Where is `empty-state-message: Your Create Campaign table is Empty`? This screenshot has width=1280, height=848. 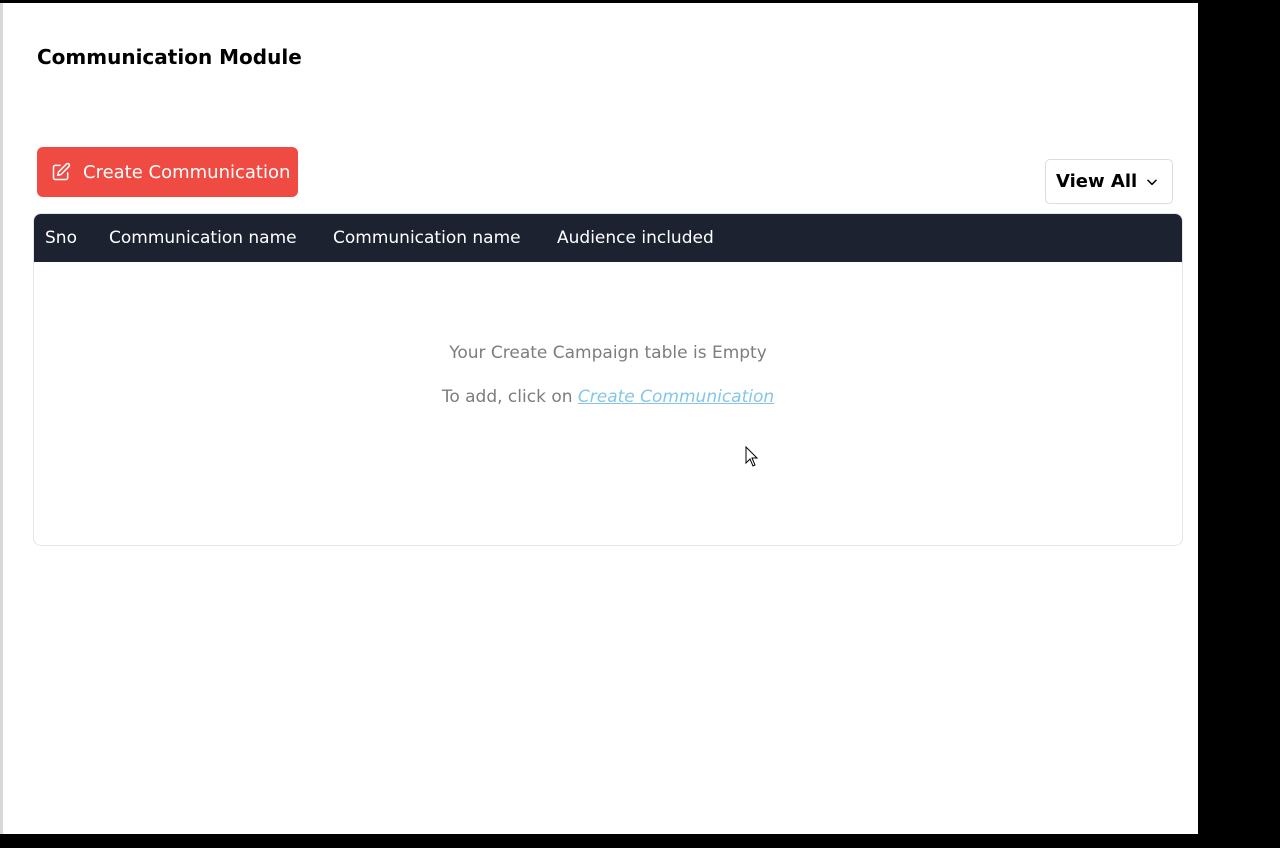
empty-state-message: Your Create Campaign table is Empty is located at coordinates (608, 353).